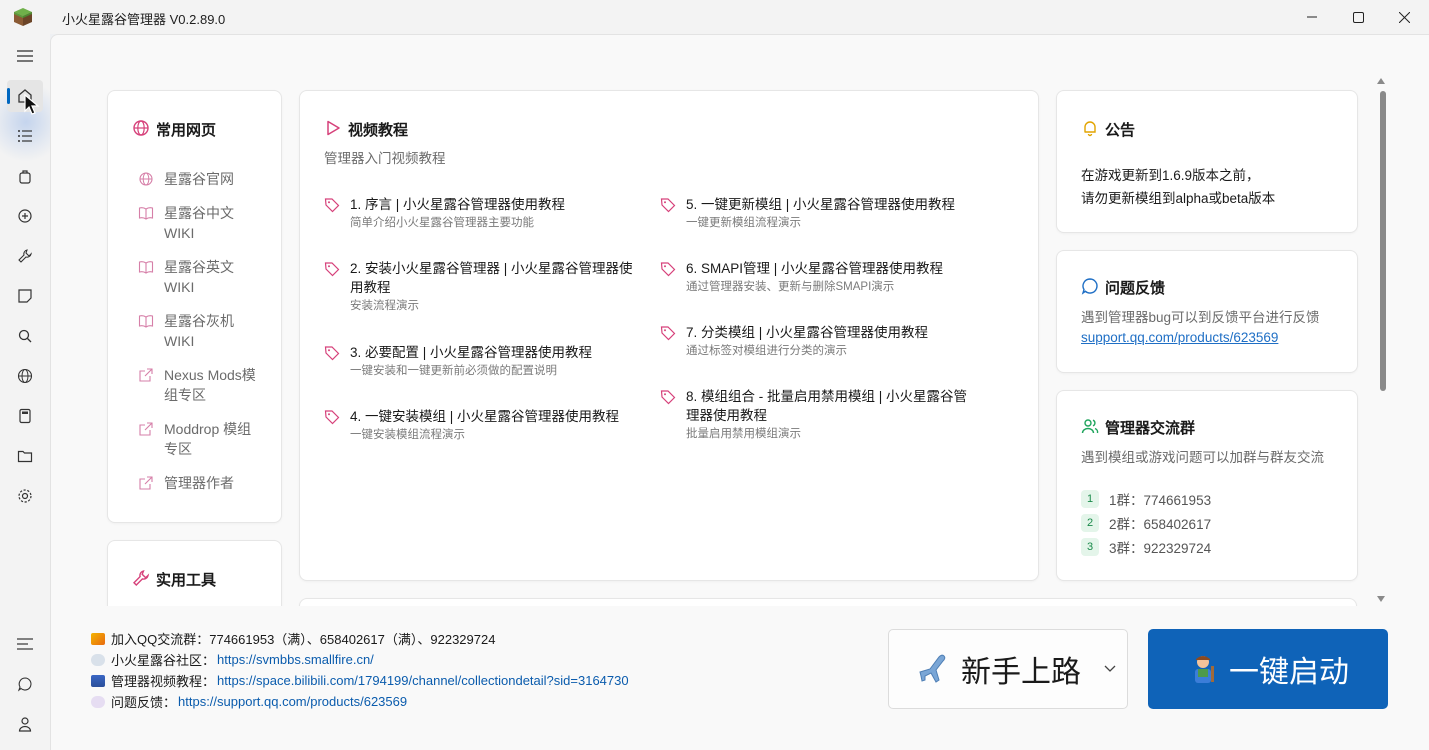 This screenshot has height=750, width=1429. Describe the element at coordinates (442, 223) in the screenshot. I see `video-desc: 简单介绍小火星露谷管理器主要功能` at that location.